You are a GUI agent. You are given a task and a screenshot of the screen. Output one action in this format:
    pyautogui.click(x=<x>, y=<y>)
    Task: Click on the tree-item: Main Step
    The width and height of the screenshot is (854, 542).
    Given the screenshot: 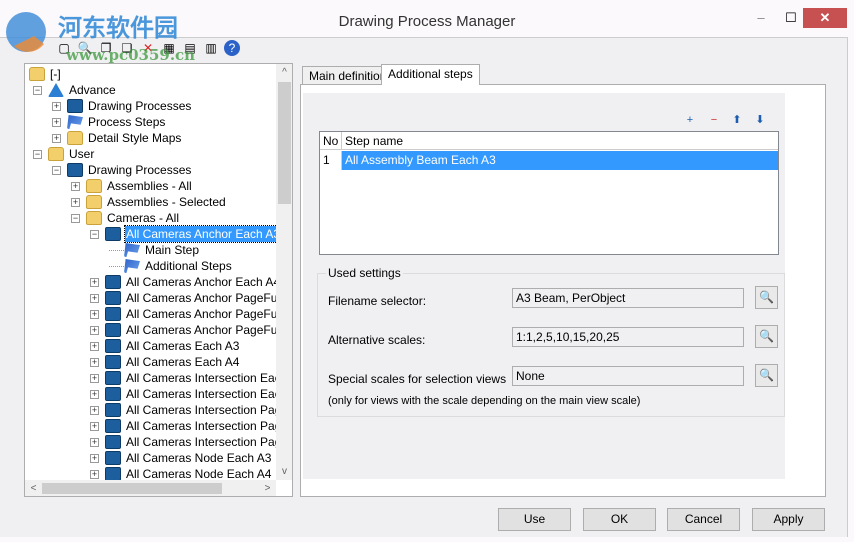 What is the action you would take?
    pyautogui.click(x=154, y=250)
    